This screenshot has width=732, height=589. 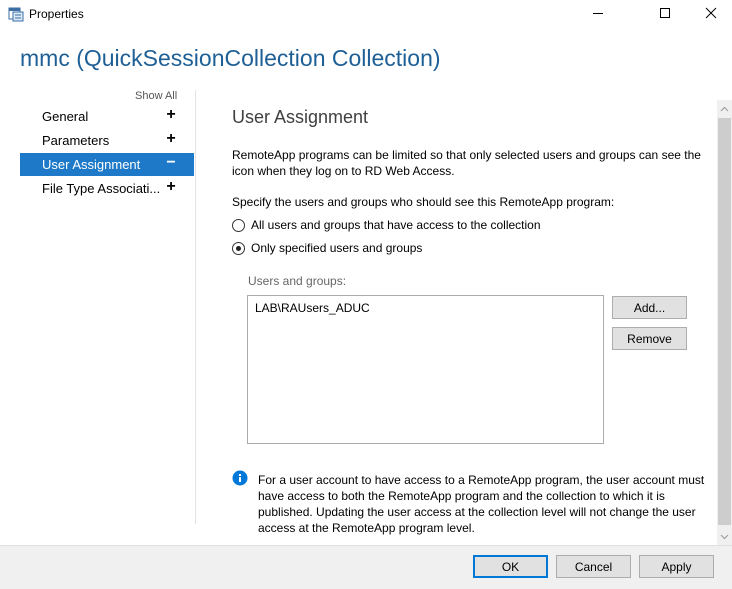 What do you see at coordinates (297, 281) in the screenshot?
I see `users-groups-label: Users and groups:` at bounding box center [297, 281].